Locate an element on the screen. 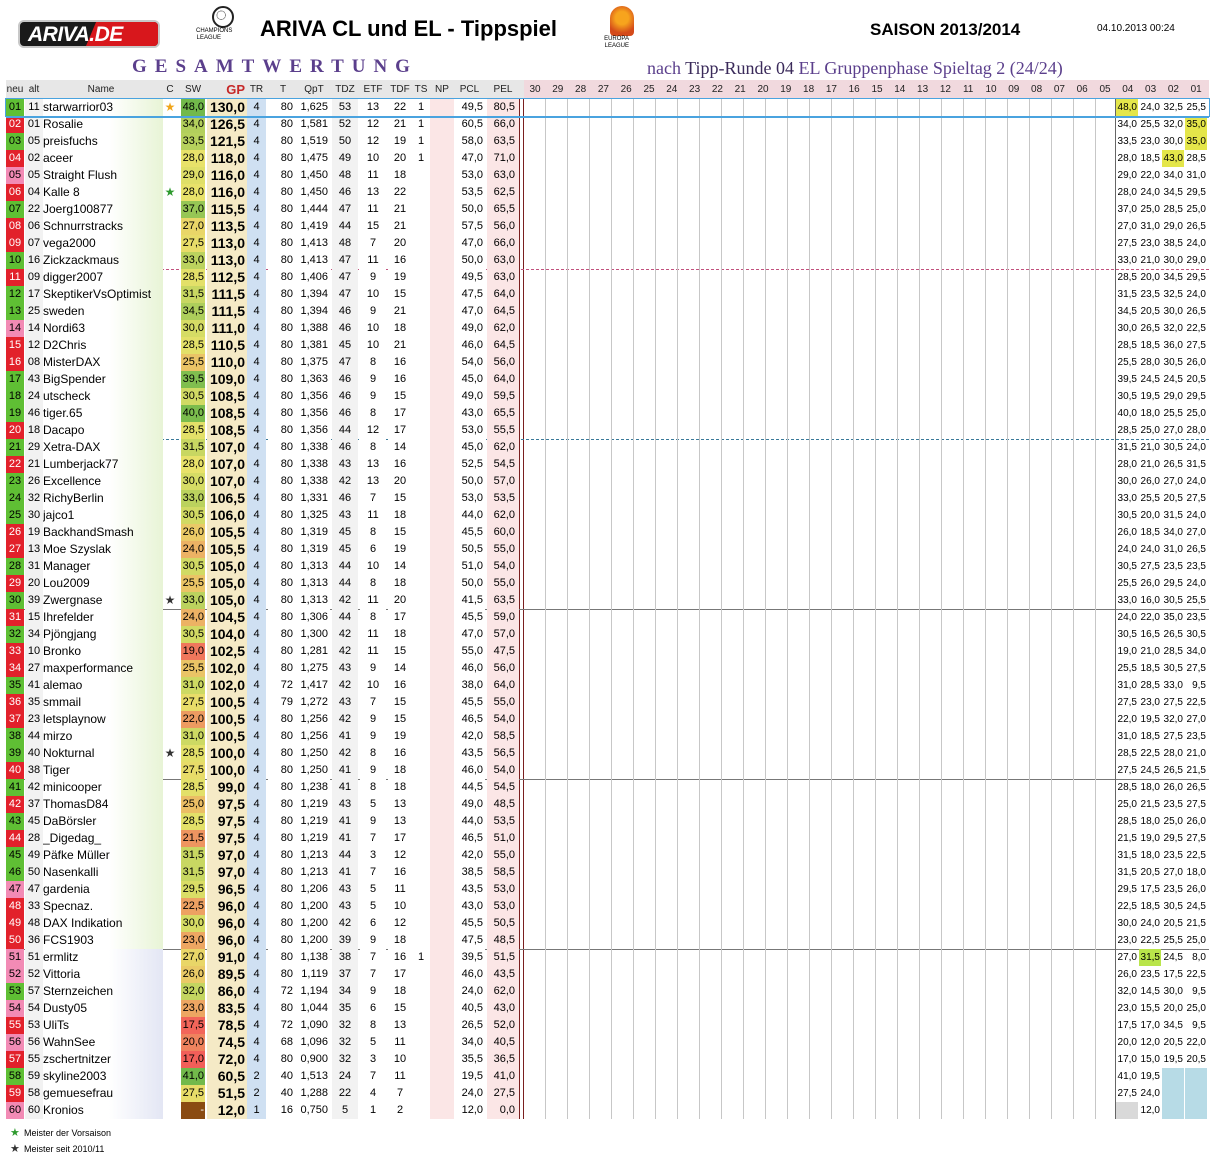 This screenshot has height=1157, width=1215. player-name: Sternzeichen is located at coordinates (103, 991).